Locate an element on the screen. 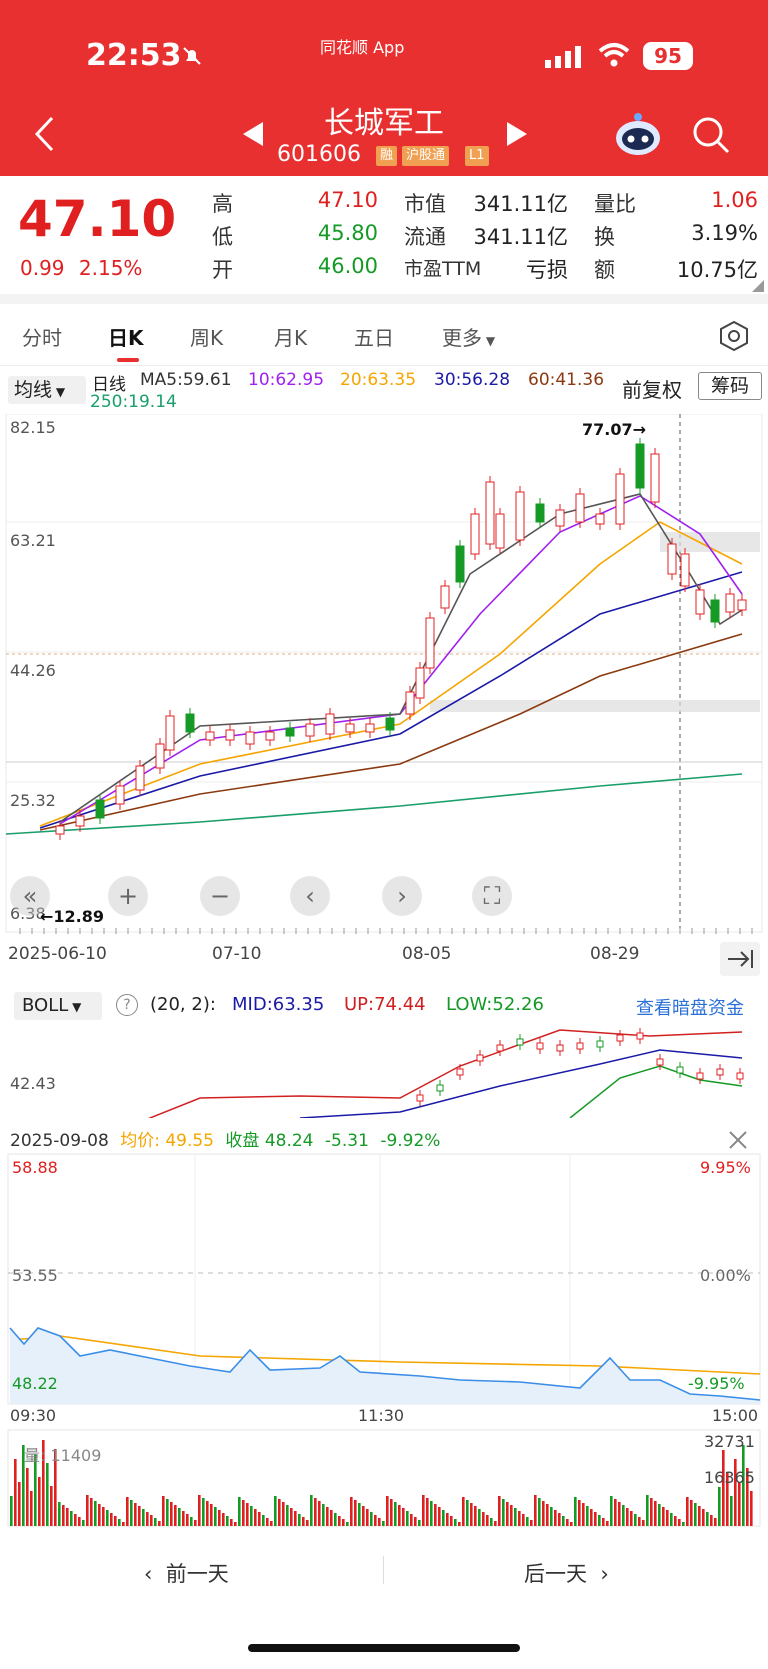 This screenshot has height=1669, width=768. boll-candle-body is located at coordinates (420, 1098).